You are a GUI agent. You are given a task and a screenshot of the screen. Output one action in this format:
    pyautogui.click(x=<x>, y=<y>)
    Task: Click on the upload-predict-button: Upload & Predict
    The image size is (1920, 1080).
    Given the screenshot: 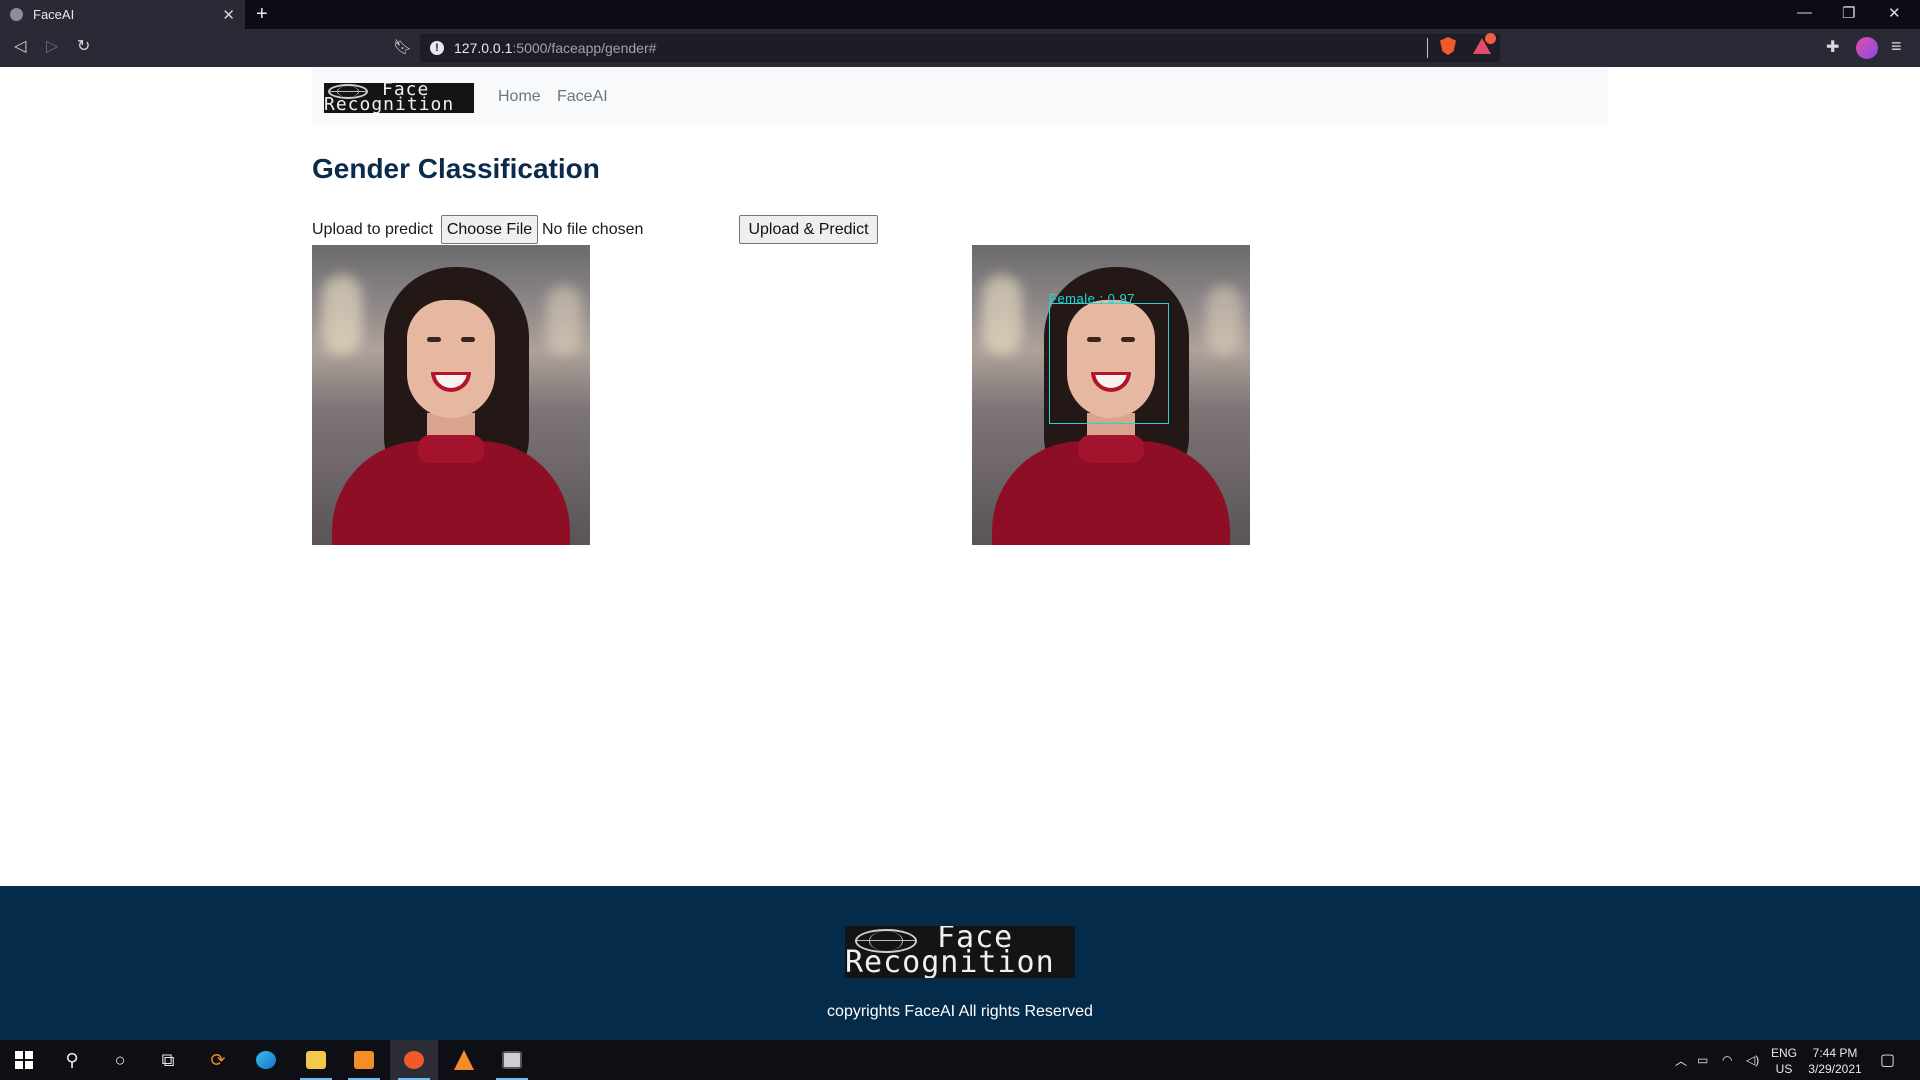 What is the action you would take?
    pyautogui.click(x=808, y=229)
    